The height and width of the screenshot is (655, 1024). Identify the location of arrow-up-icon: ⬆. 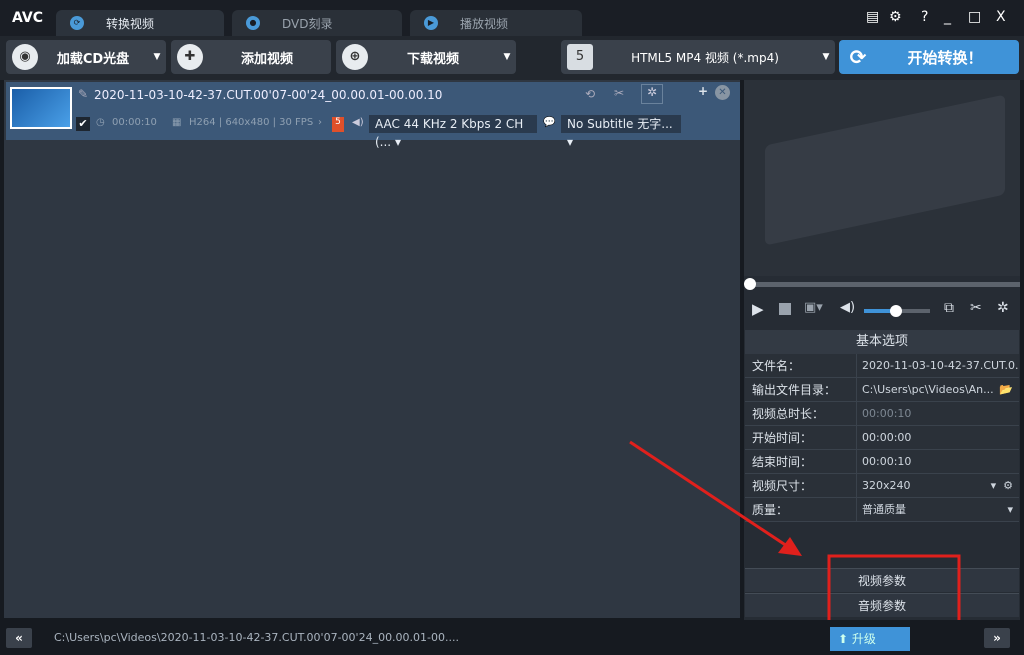
(843, 639).